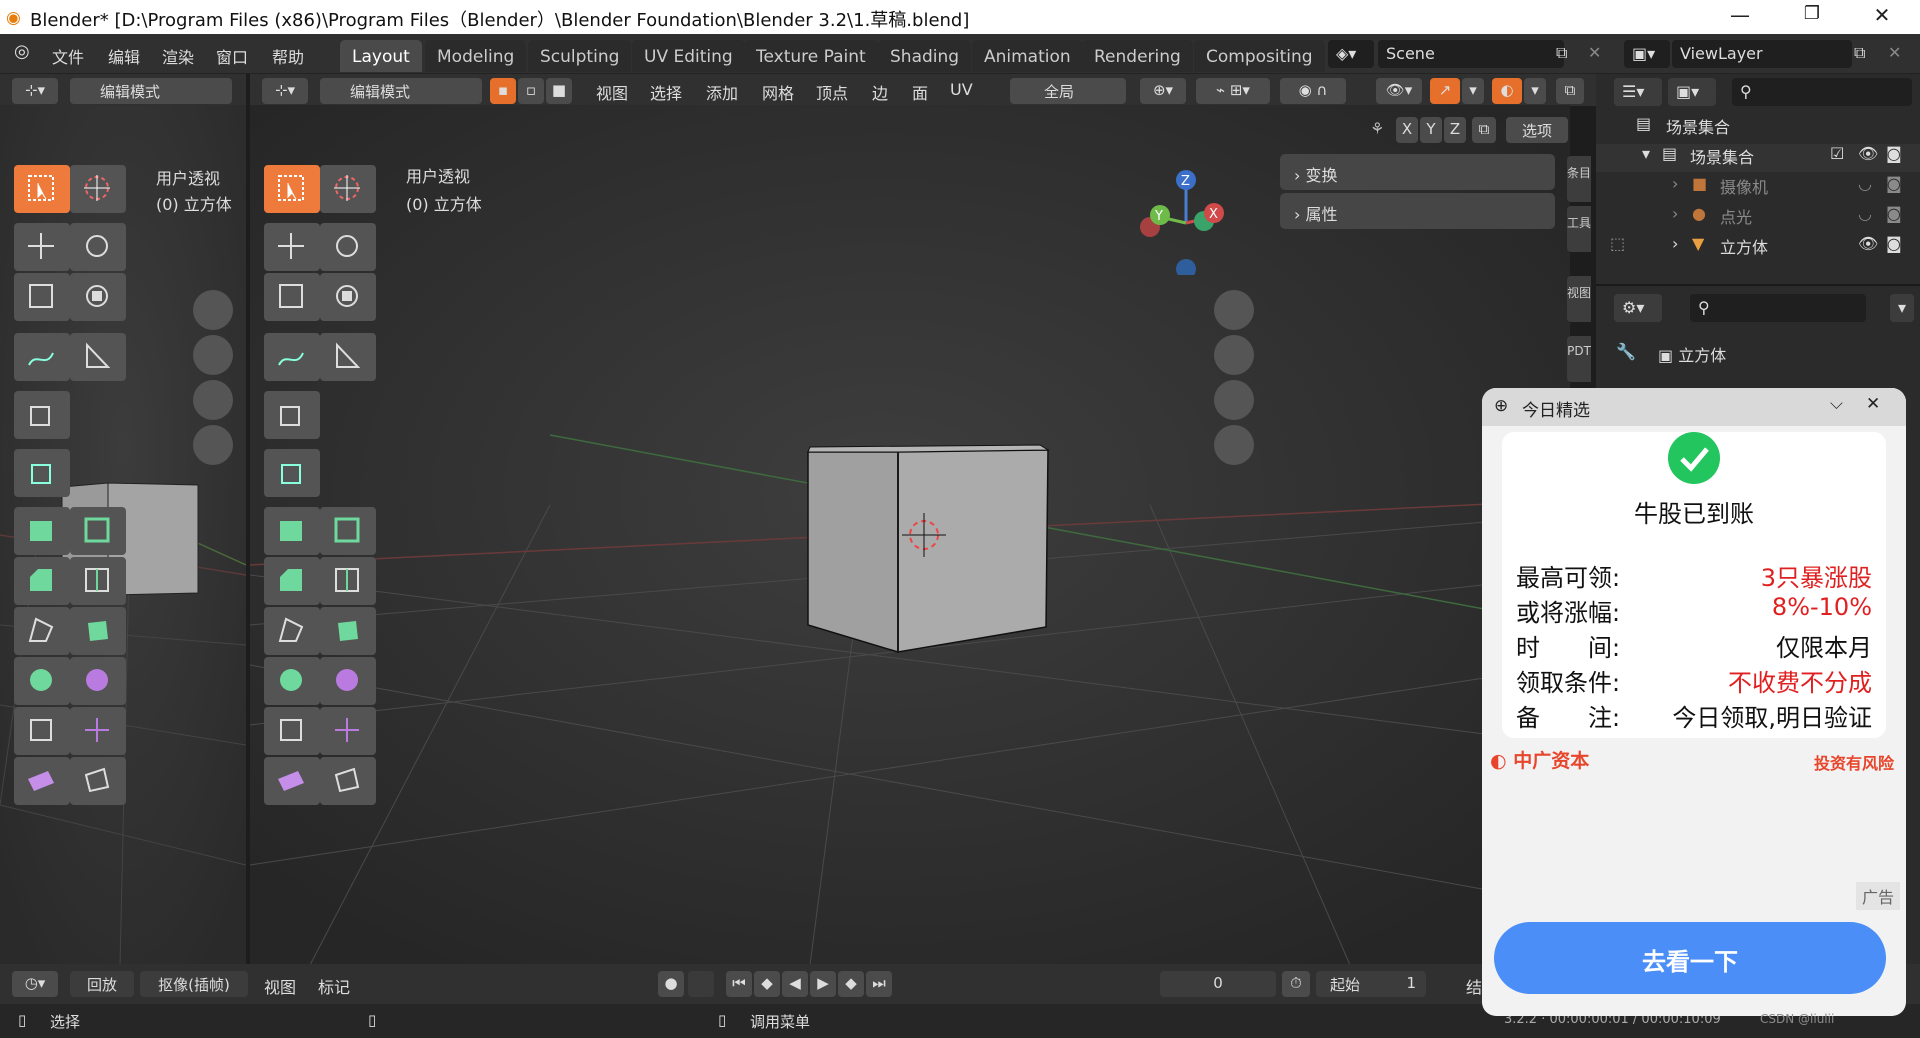 This screenshot has height=1038, width=1920. What do you see at coordinates (292, 781) in the screenshot?
I see `main-tool-shear` at bounding box center [292, 781].